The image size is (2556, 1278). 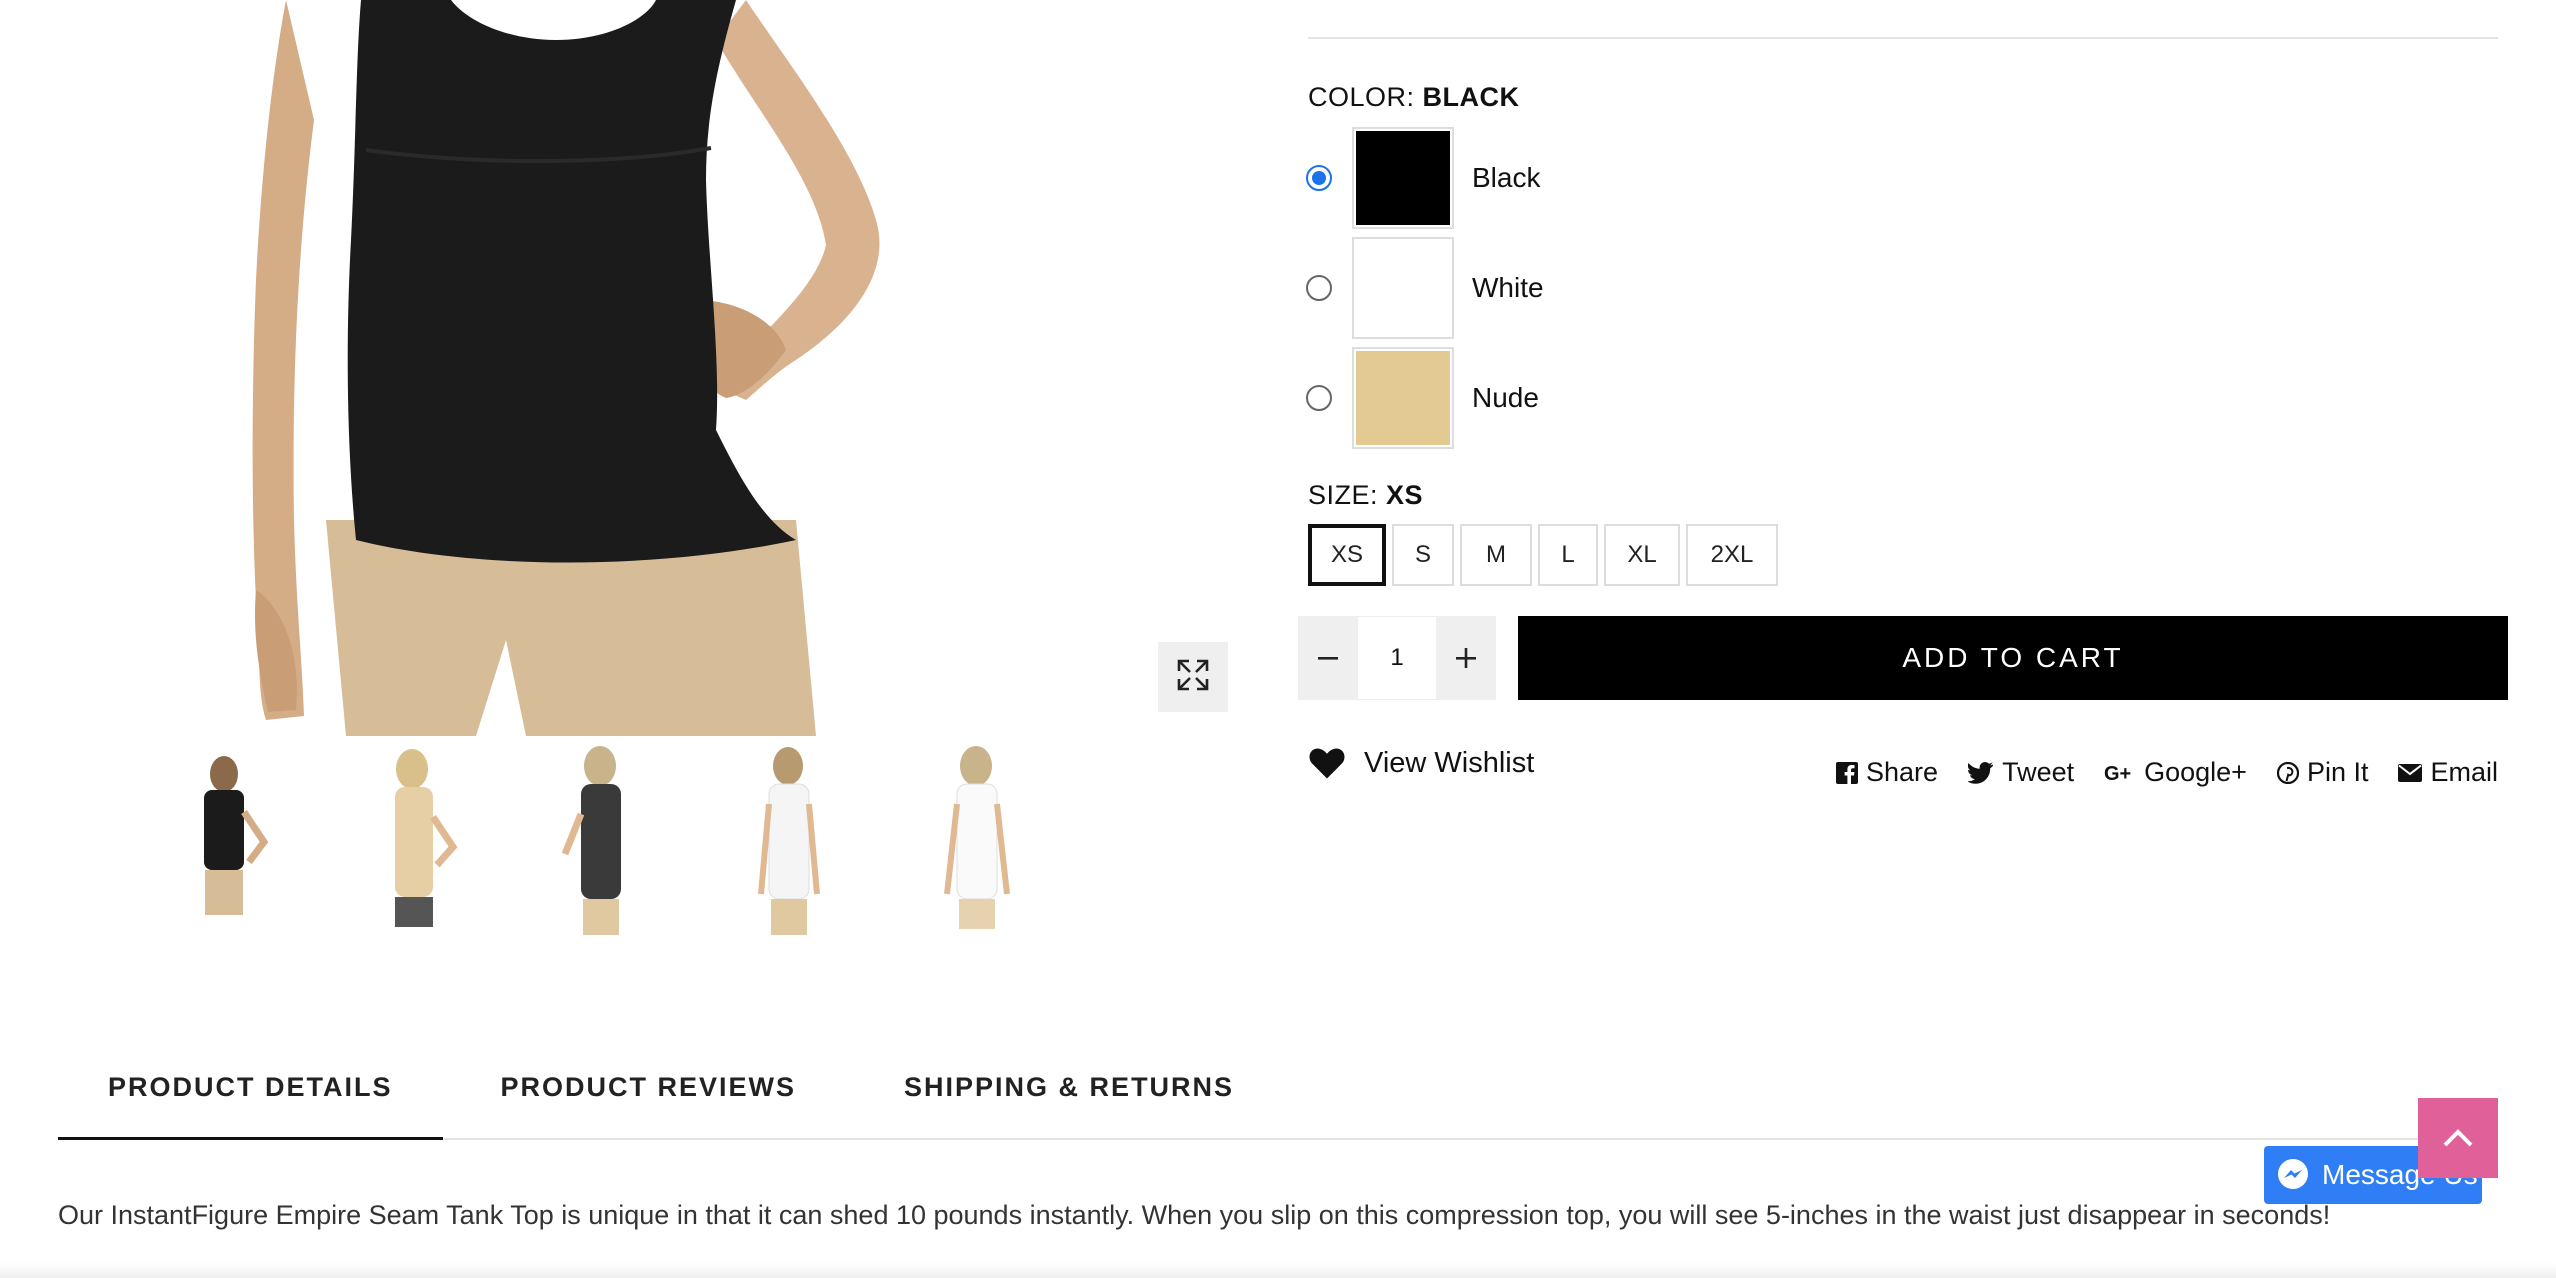 What do you see at coordinates (1505, 397) in the screenshot?
I see `color-name-nude: Nude` at bounding box center [1505, 397].